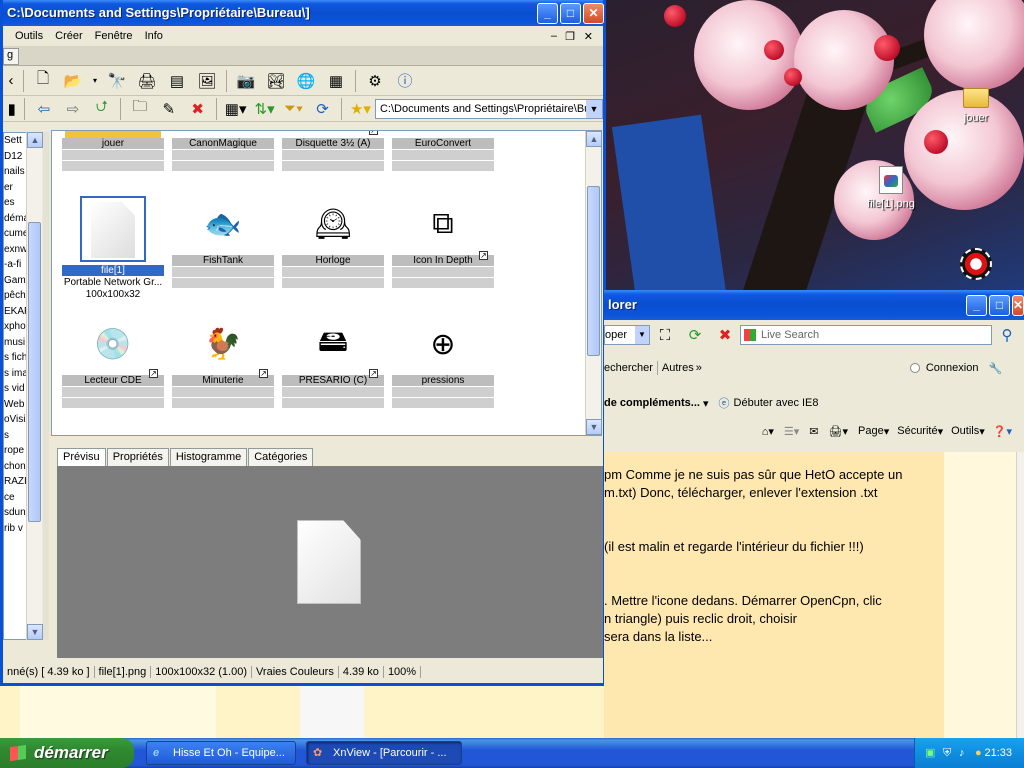 This screenshot has height=768, width=1024. Describe the element at coordinates (952, 368) in the screenshot. I see `link-connexion: Connexion` at that location.